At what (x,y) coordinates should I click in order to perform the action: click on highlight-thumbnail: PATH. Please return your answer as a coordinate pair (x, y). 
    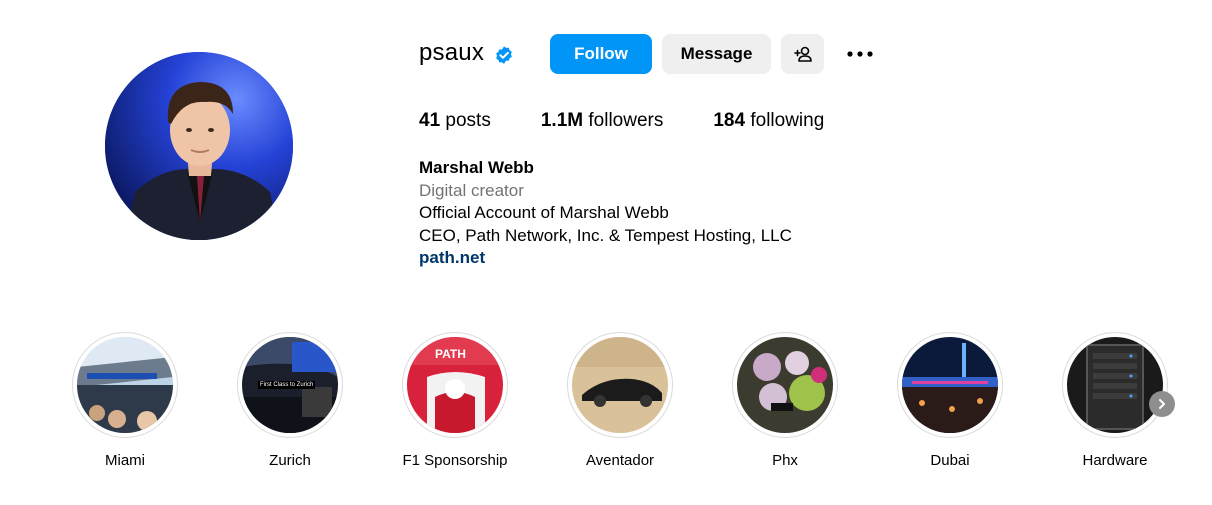
    Looking at the image, I should click on (455, 385).